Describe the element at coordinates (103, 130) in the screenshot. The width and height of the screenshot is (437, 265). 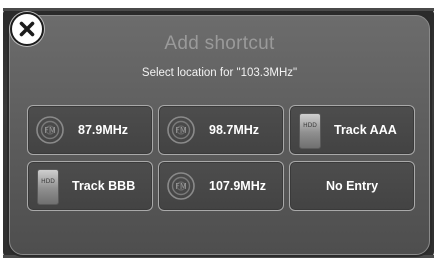
I see `shortcut-slot-label: 87.9MHz` at that location.